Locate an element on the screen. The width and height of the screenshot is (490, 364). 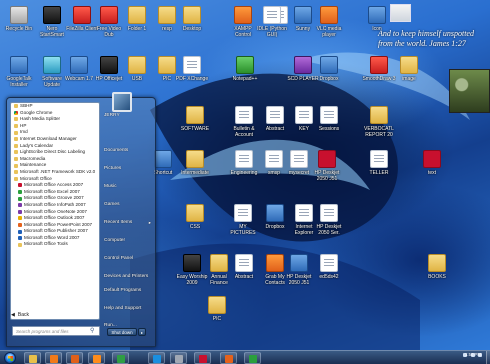
desktop-icon: Icon is located at coordinates (377, 19).